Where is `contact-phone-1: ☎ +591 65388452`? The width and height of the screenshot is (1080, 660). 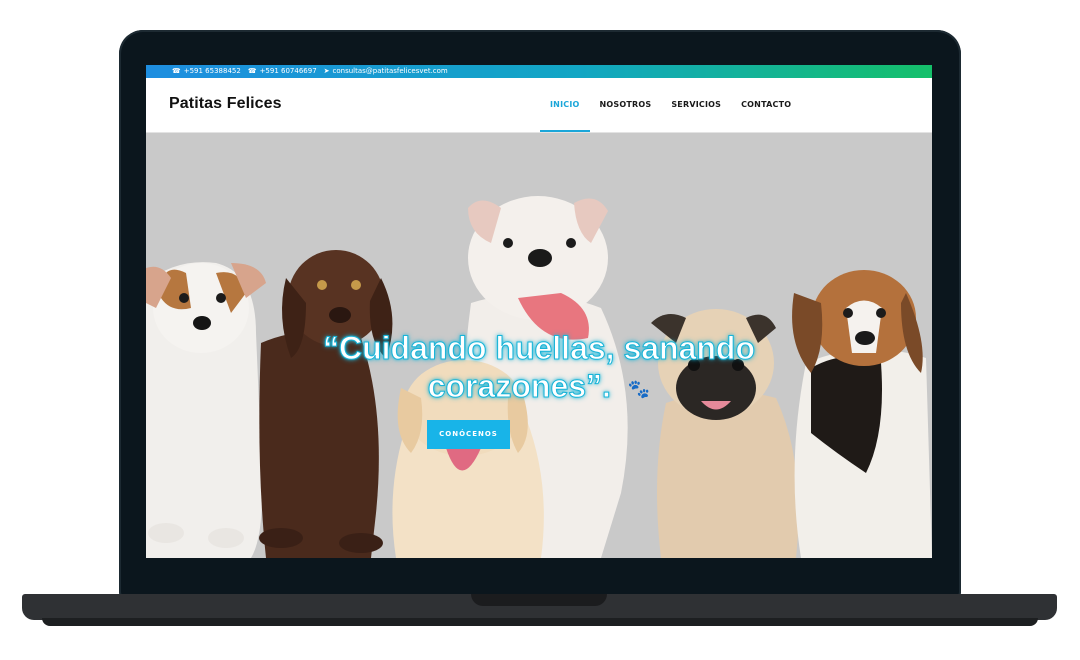 contact-phone-1: ☎ +591 65388452 is located at coordinates (206, 71).